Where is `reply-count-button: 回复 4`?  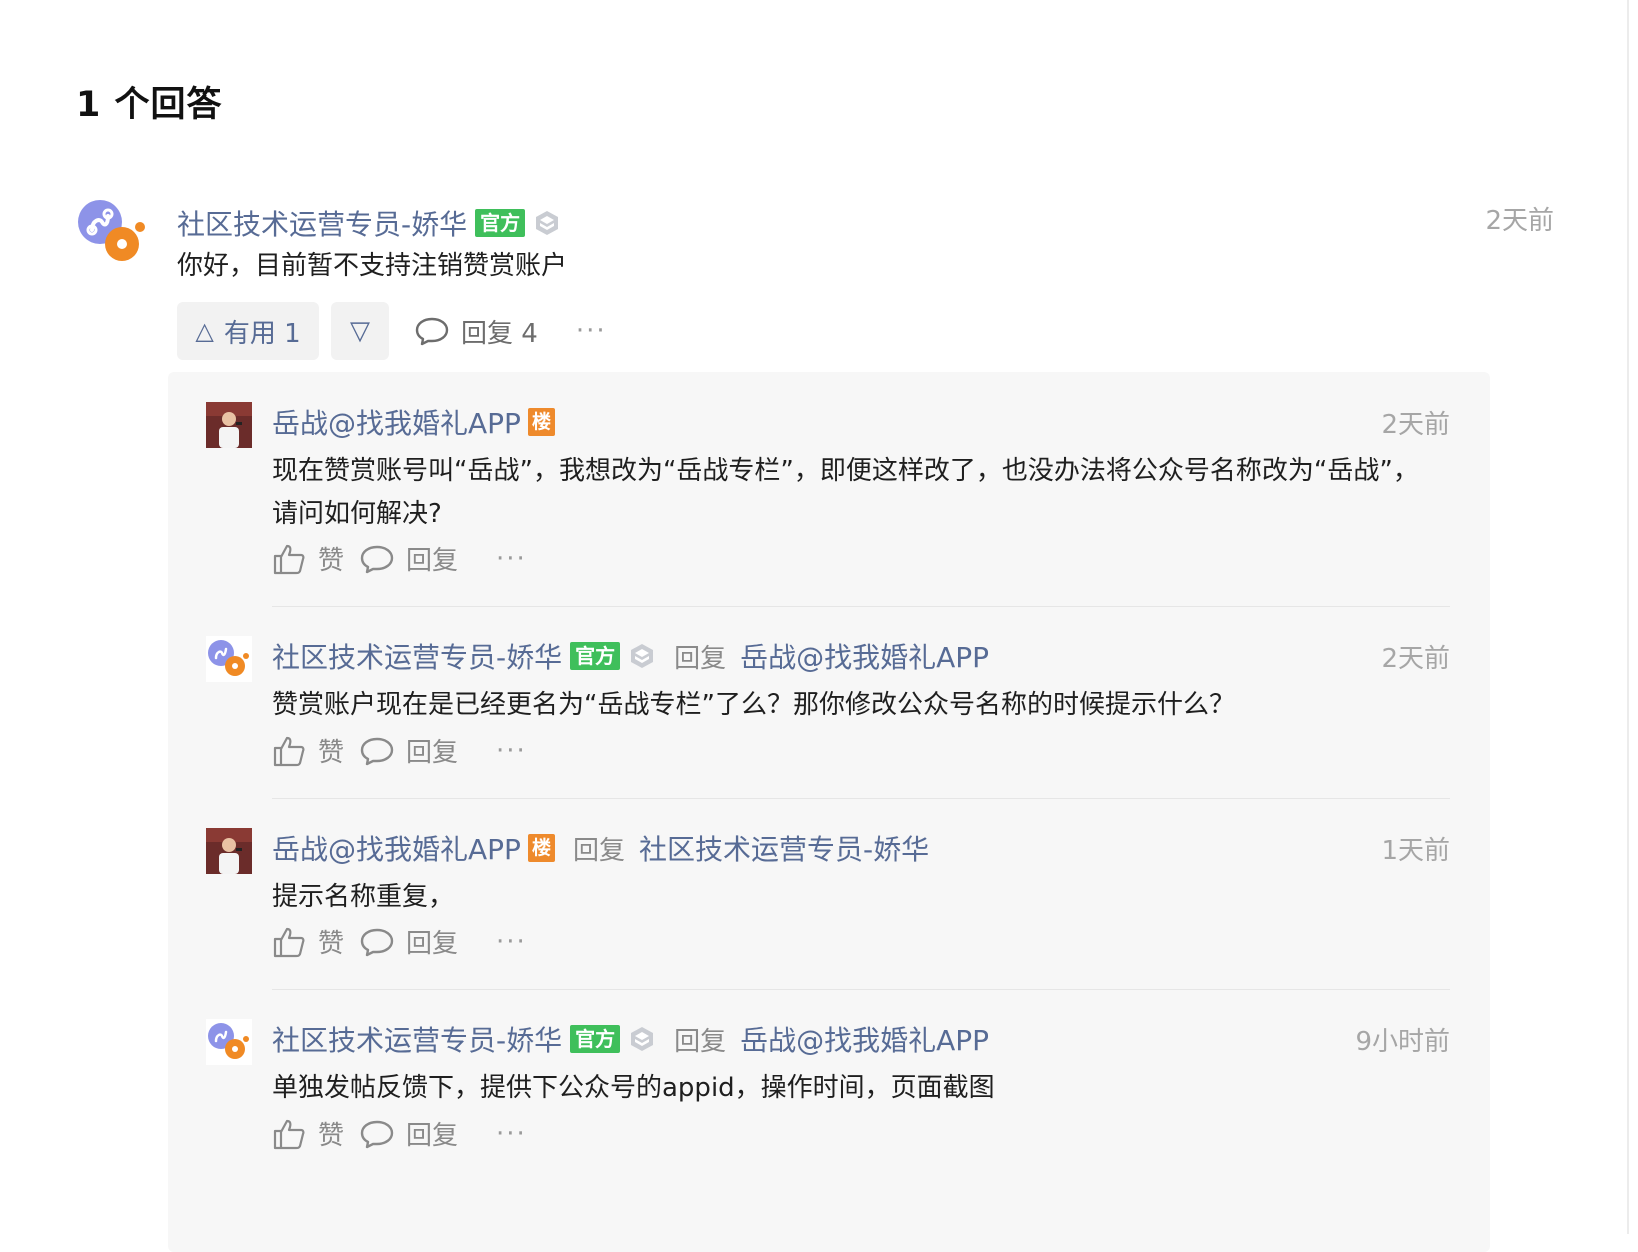
reply-count-button: 回复 4 is located at coordinates (476, 331).